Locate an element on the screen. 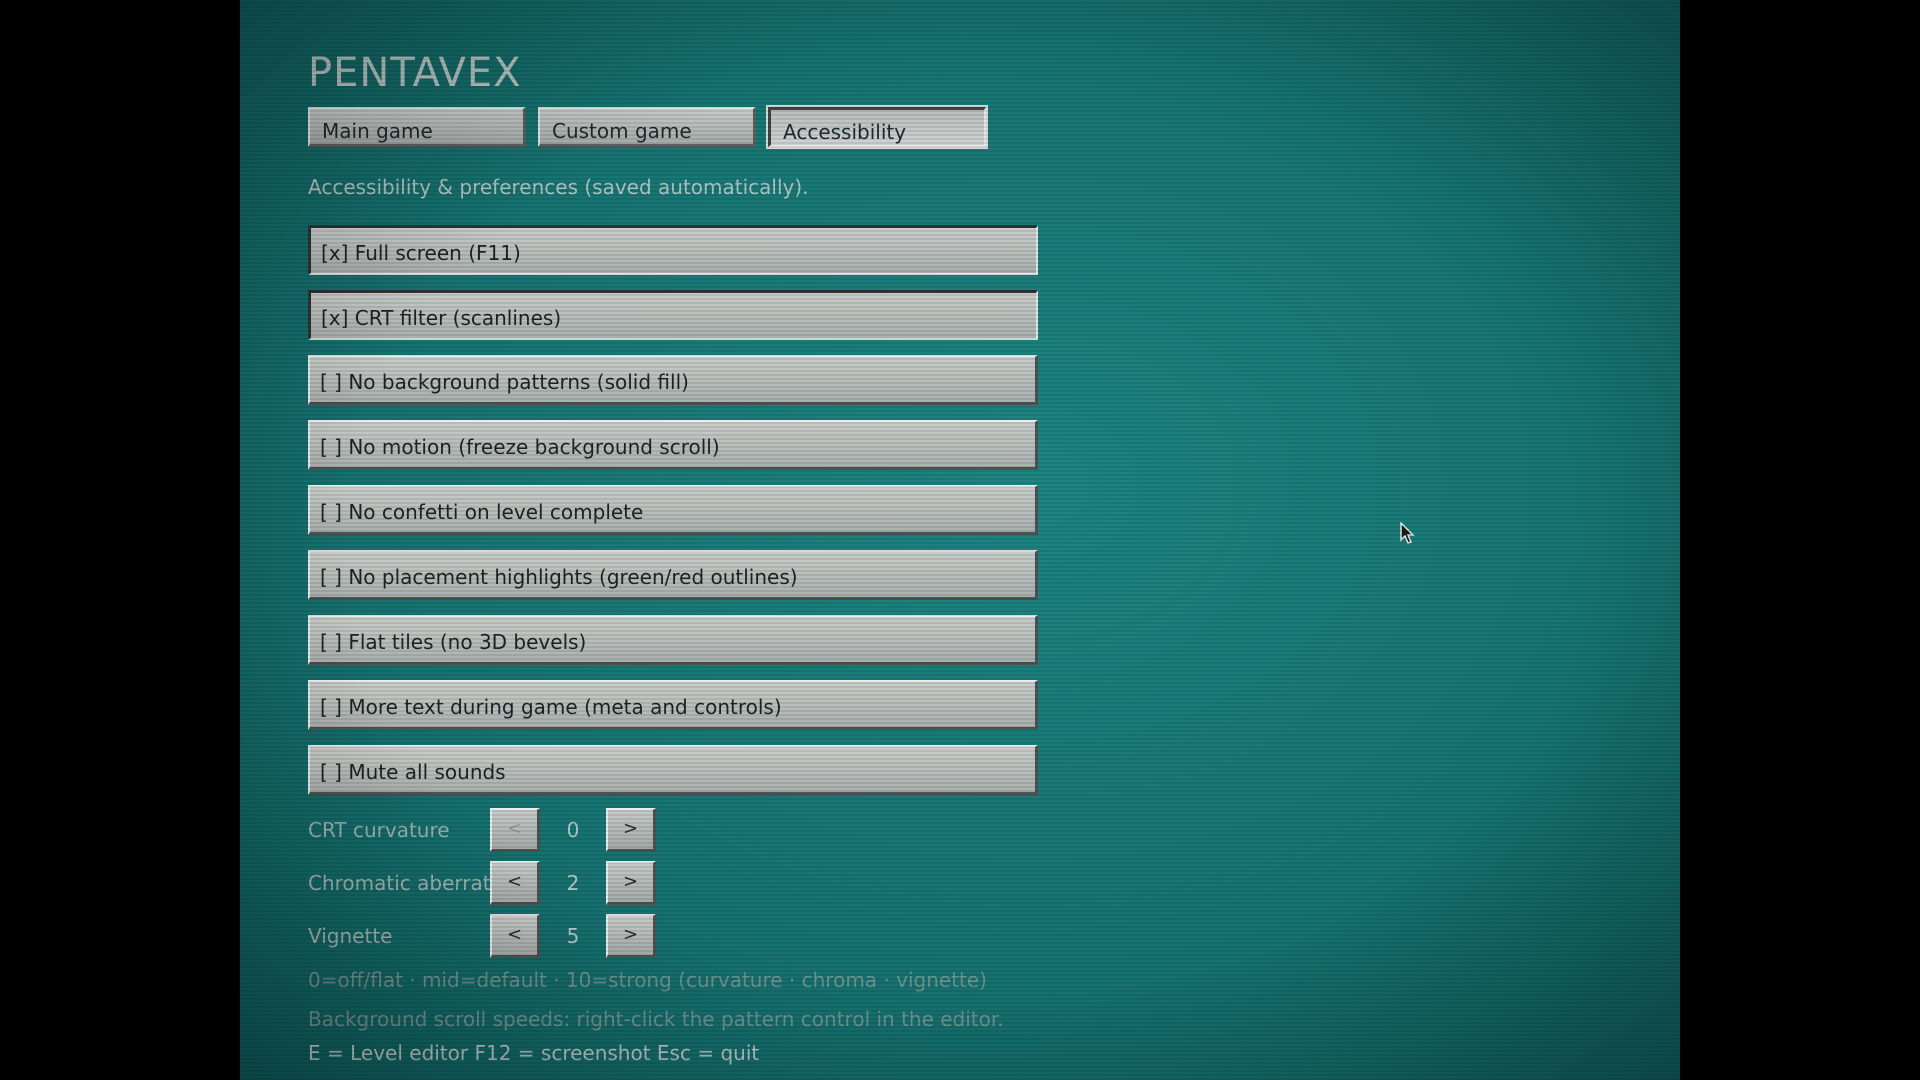 The image size is (1920, 1080). slider-label: Chromatic aberration is located at coordinates (399, 883).